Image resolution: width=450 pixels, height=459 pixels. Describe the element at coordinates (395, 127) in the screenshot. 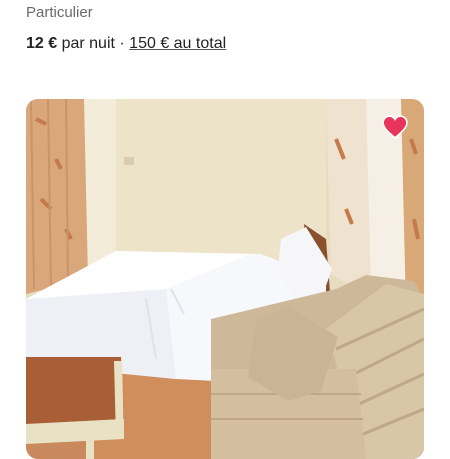

I see `heart-icon` at that location.